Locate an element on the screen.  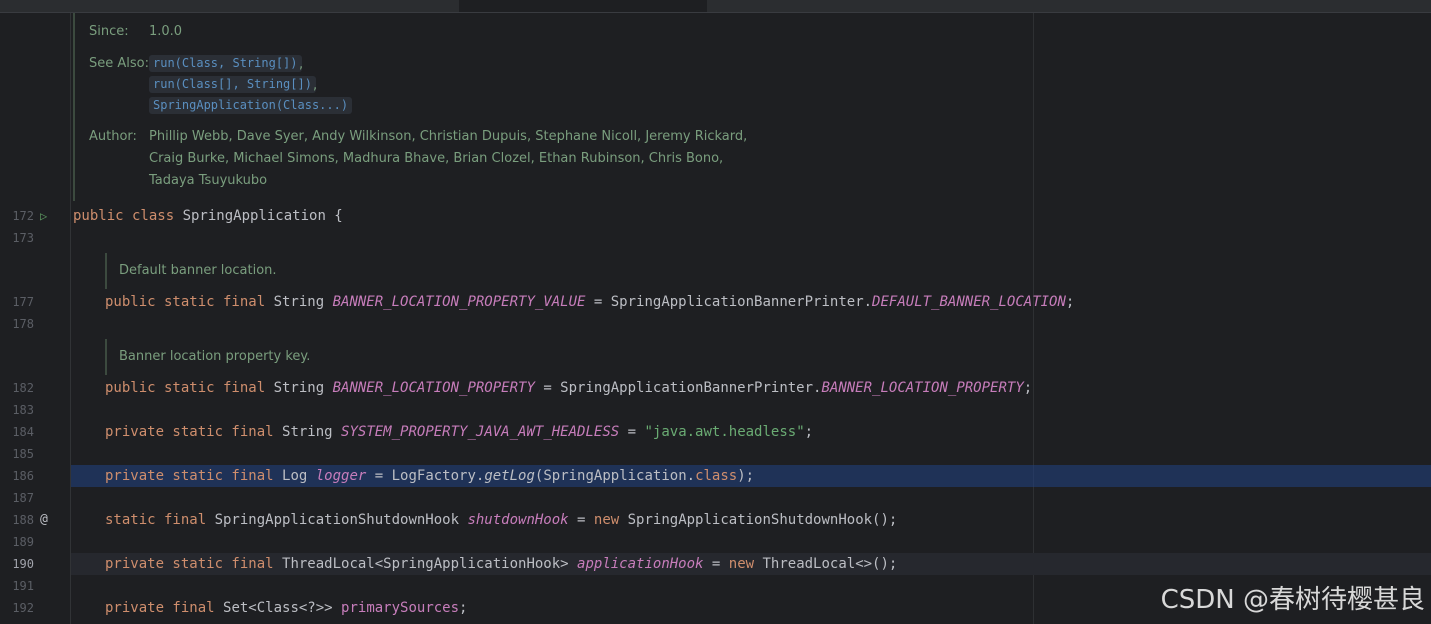
javadoc-link-run-class-string: run(Class, String[]) is located at coordinates (225, 63).